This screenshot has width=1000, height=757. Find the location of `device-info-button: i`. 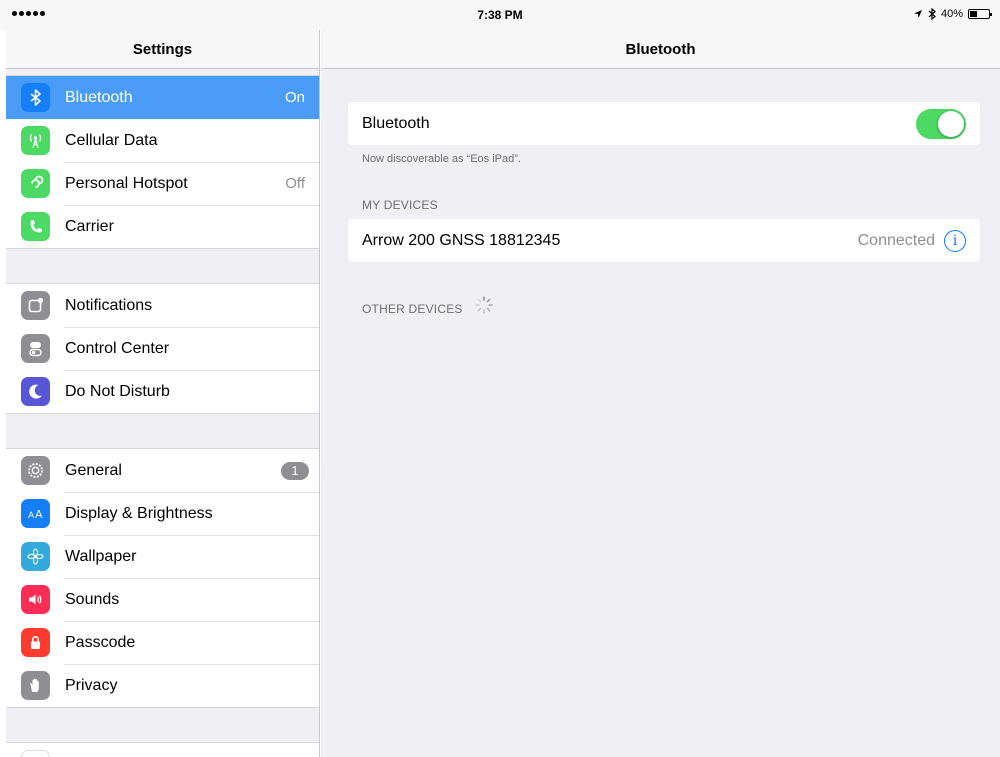

device-info-button: i is located at coordinates (955, 240).